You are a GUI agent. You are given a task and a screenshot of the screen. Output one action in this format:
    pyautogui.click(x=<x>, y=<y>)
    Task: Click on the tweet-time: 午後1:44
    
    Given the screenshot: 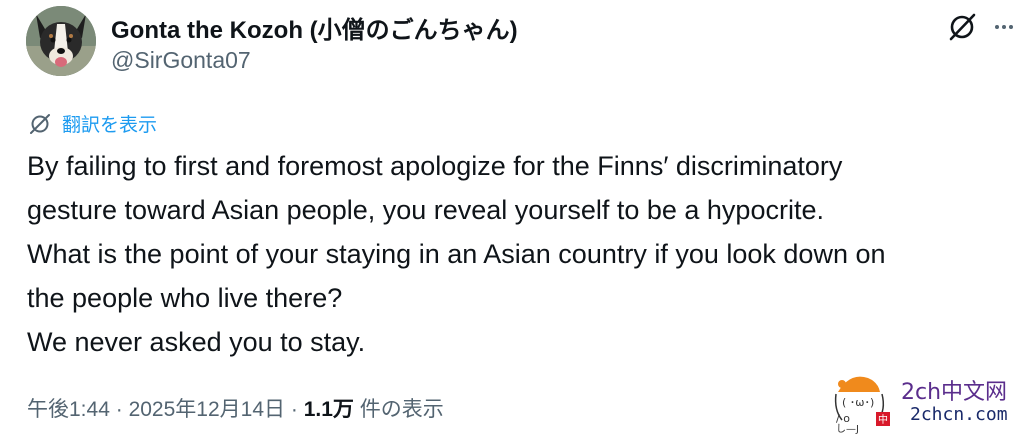 What is the action you would take?
    pyautogui.click(x=68, y=409)
    